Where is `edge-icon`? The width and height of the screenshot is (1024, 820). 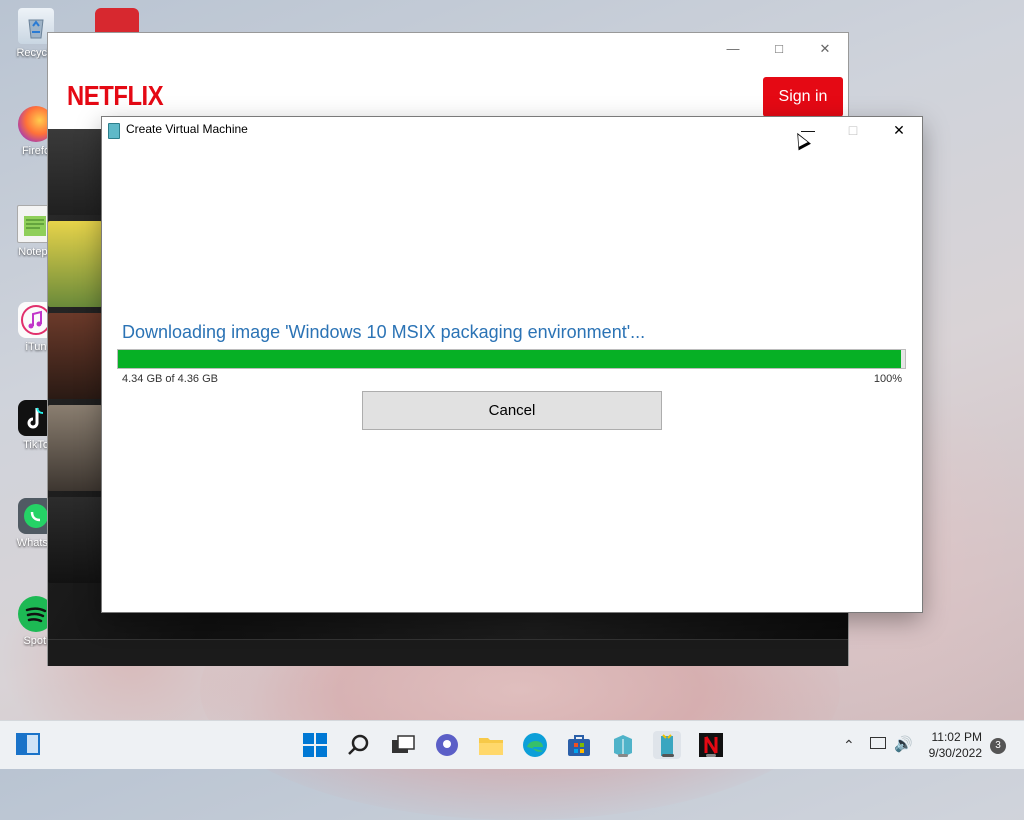
edge-icon is located at coordinates (535, 745).